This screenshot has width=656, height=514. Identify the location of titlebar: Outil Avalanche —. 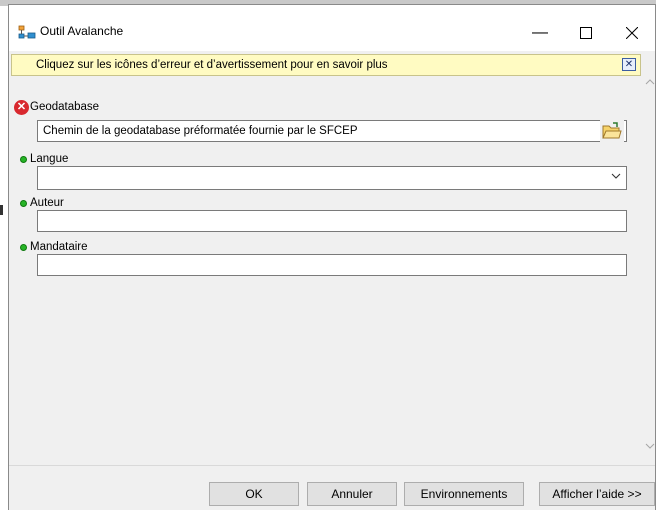
(332, 28).